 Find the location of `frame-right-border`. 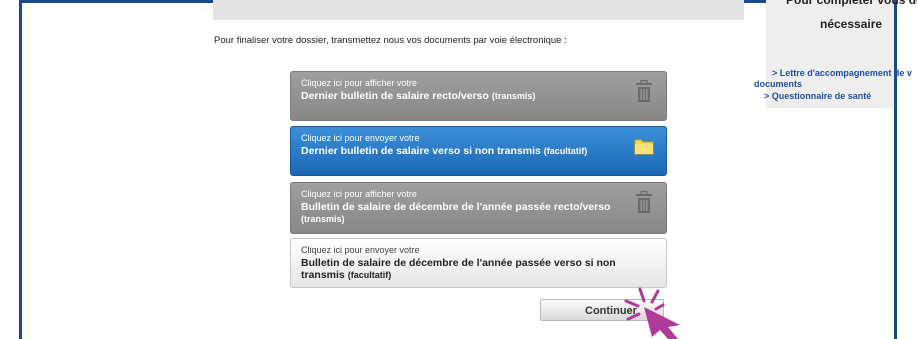

frame-right-border is located at coordinates (895, 169).